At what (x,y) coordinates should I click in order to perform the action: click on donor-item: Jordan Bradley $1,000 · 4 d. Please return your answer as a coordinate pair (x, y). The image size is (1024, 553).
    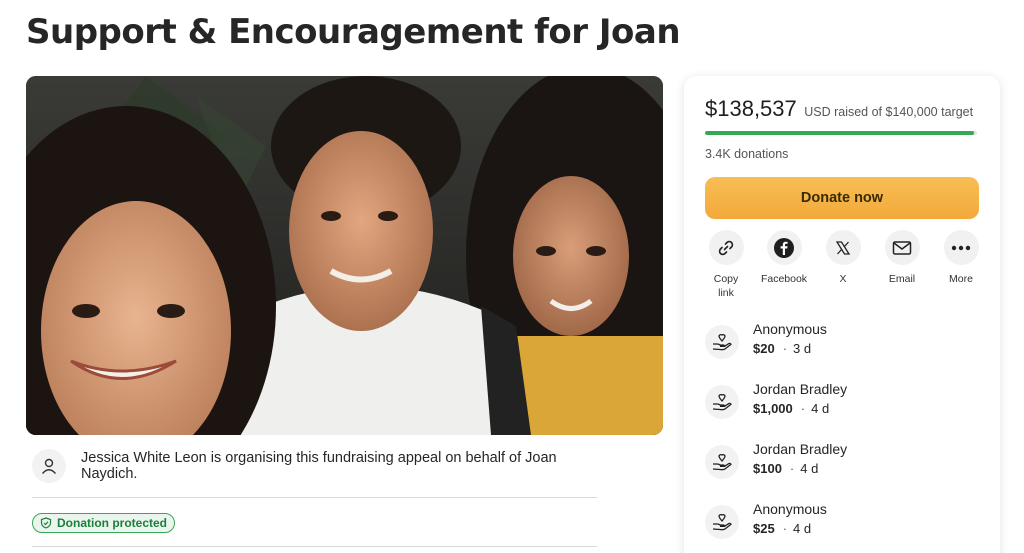
    Looking at the image, I should click on (845, 403).